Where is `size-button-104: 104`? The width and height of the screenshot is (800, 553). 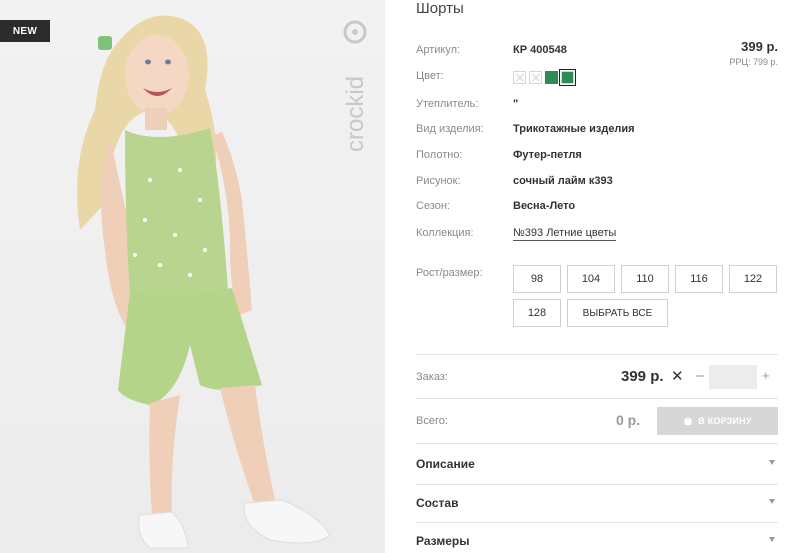
size-button-104: 104 is located at coordinates (591, 279).